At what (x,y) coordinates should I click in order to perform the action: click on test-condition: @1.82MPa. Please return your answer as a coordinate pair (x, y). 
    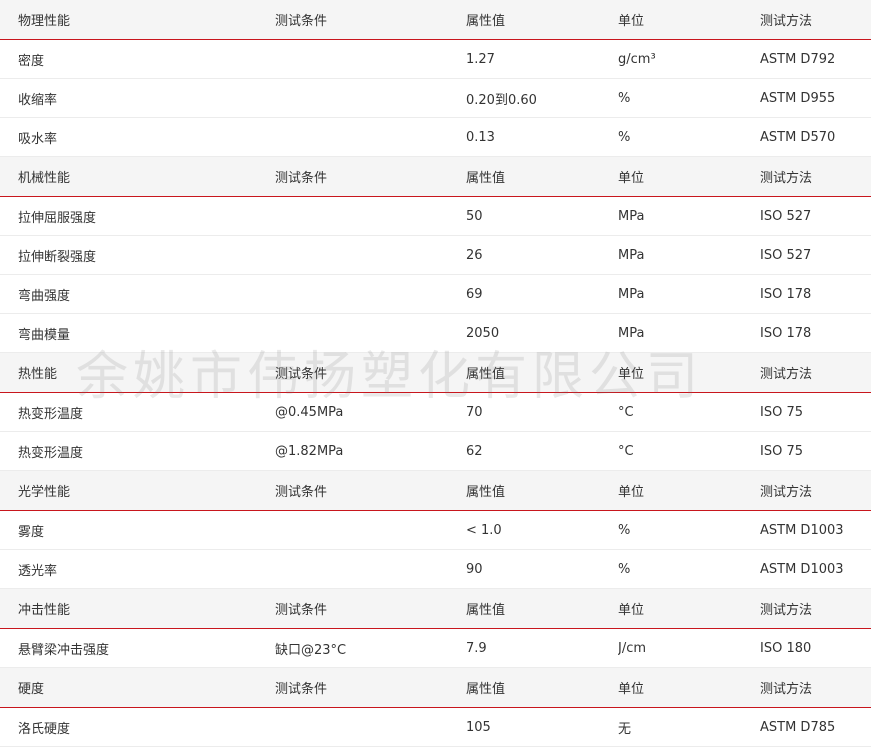
    Looking at the image, I should click on (309, 451).